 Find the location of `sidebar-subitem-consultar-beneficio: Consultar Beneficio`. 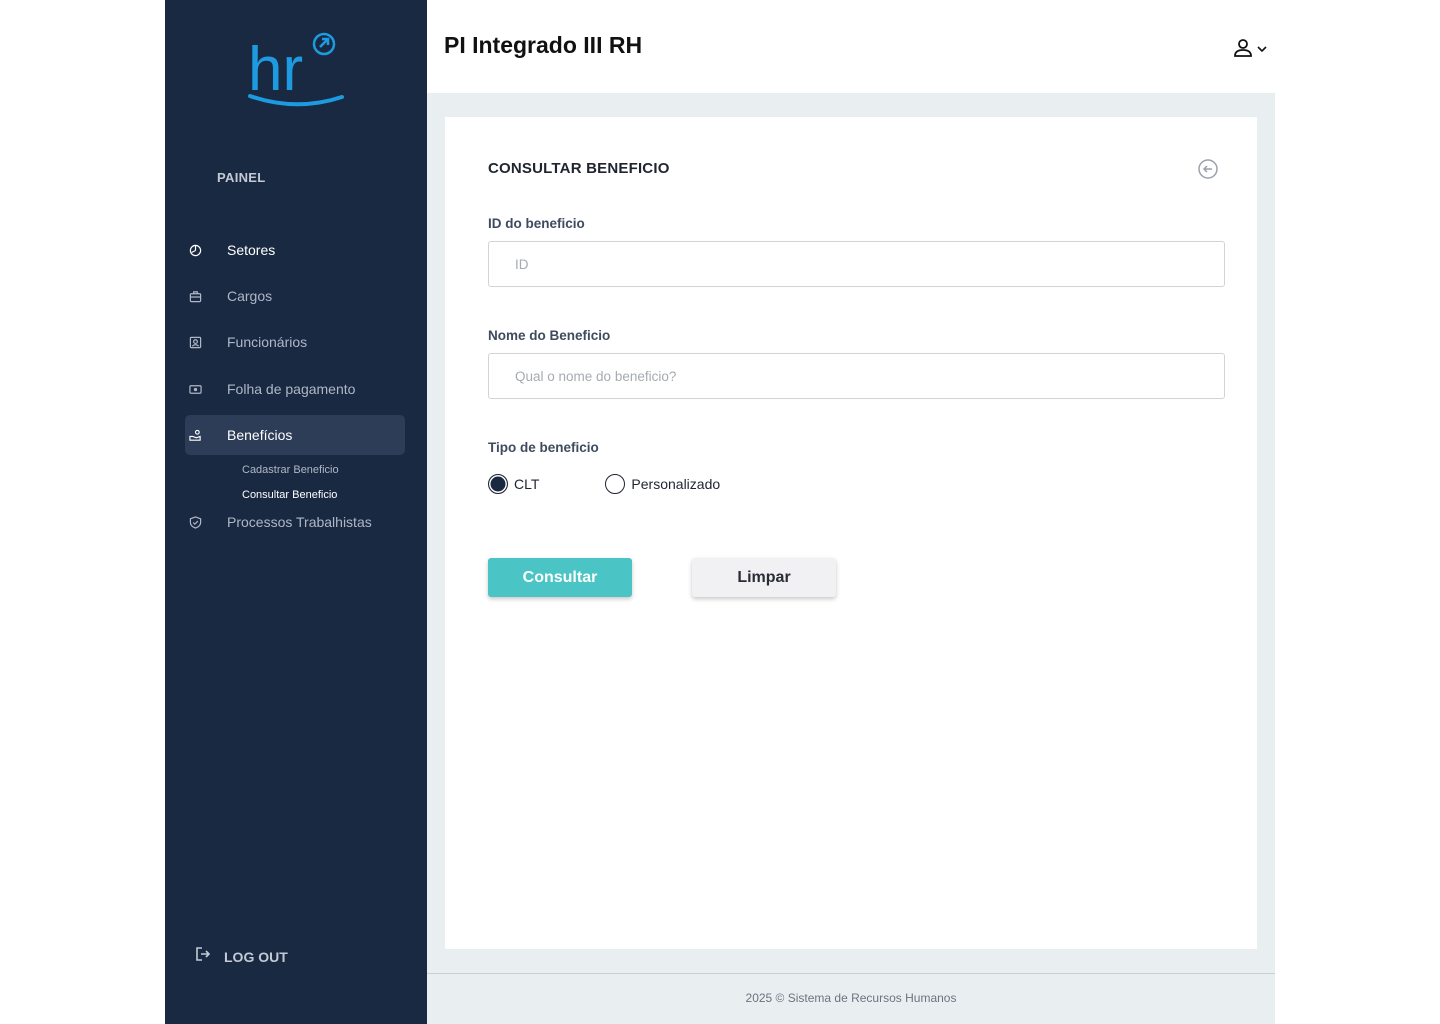

sidebar-subitem-consultar-beneficio: Consultar Beneficio is located at coordinates (289, 495).